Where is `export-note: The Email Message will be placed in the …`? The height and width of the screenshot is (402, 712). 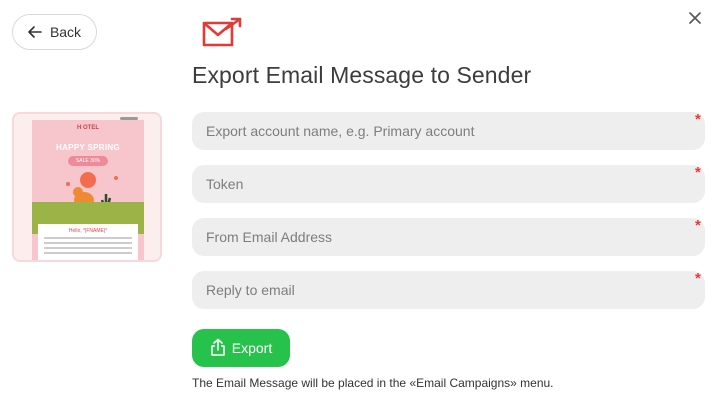
export-note: The Email Message will be placed in the … is located at coordinates (373, 383).